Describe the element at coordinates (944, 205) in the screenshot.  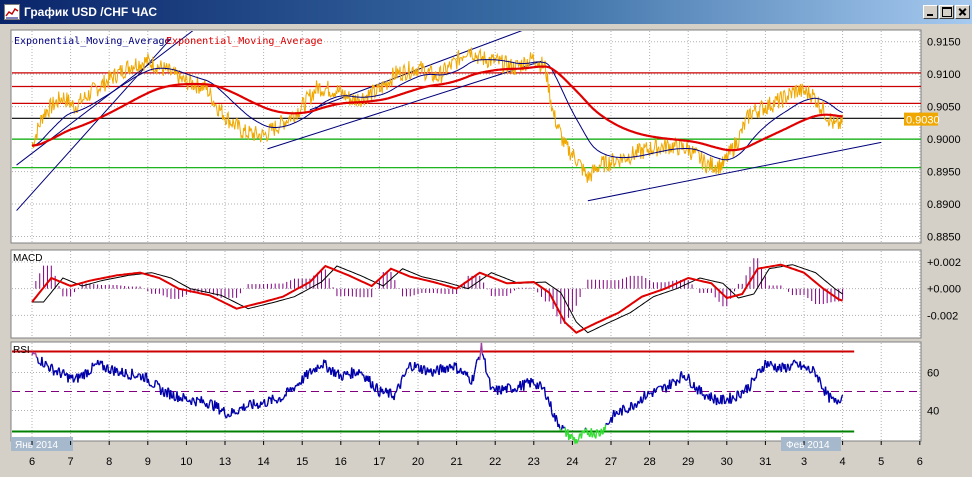
I see `price-y-tick-label: 0.8900` at that location.